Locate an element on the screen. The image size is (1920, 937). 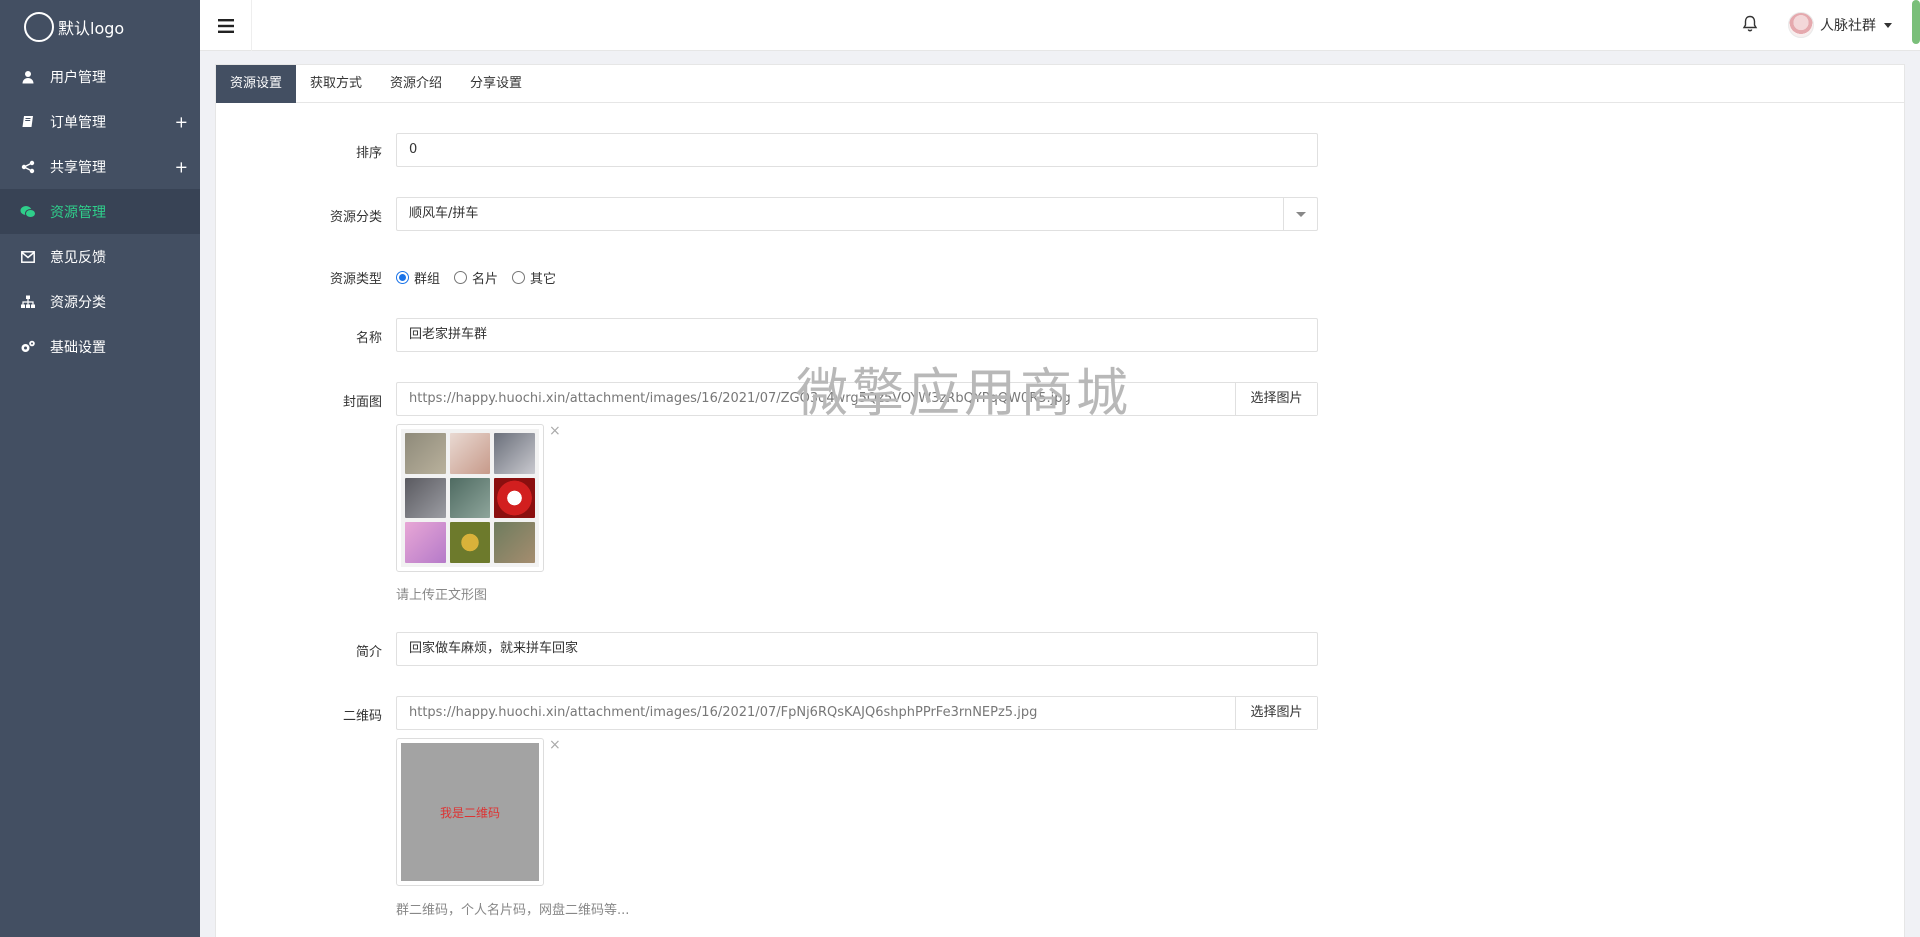
sidebar-item-1: 订单管理 + is located at coordinates (100, 121).